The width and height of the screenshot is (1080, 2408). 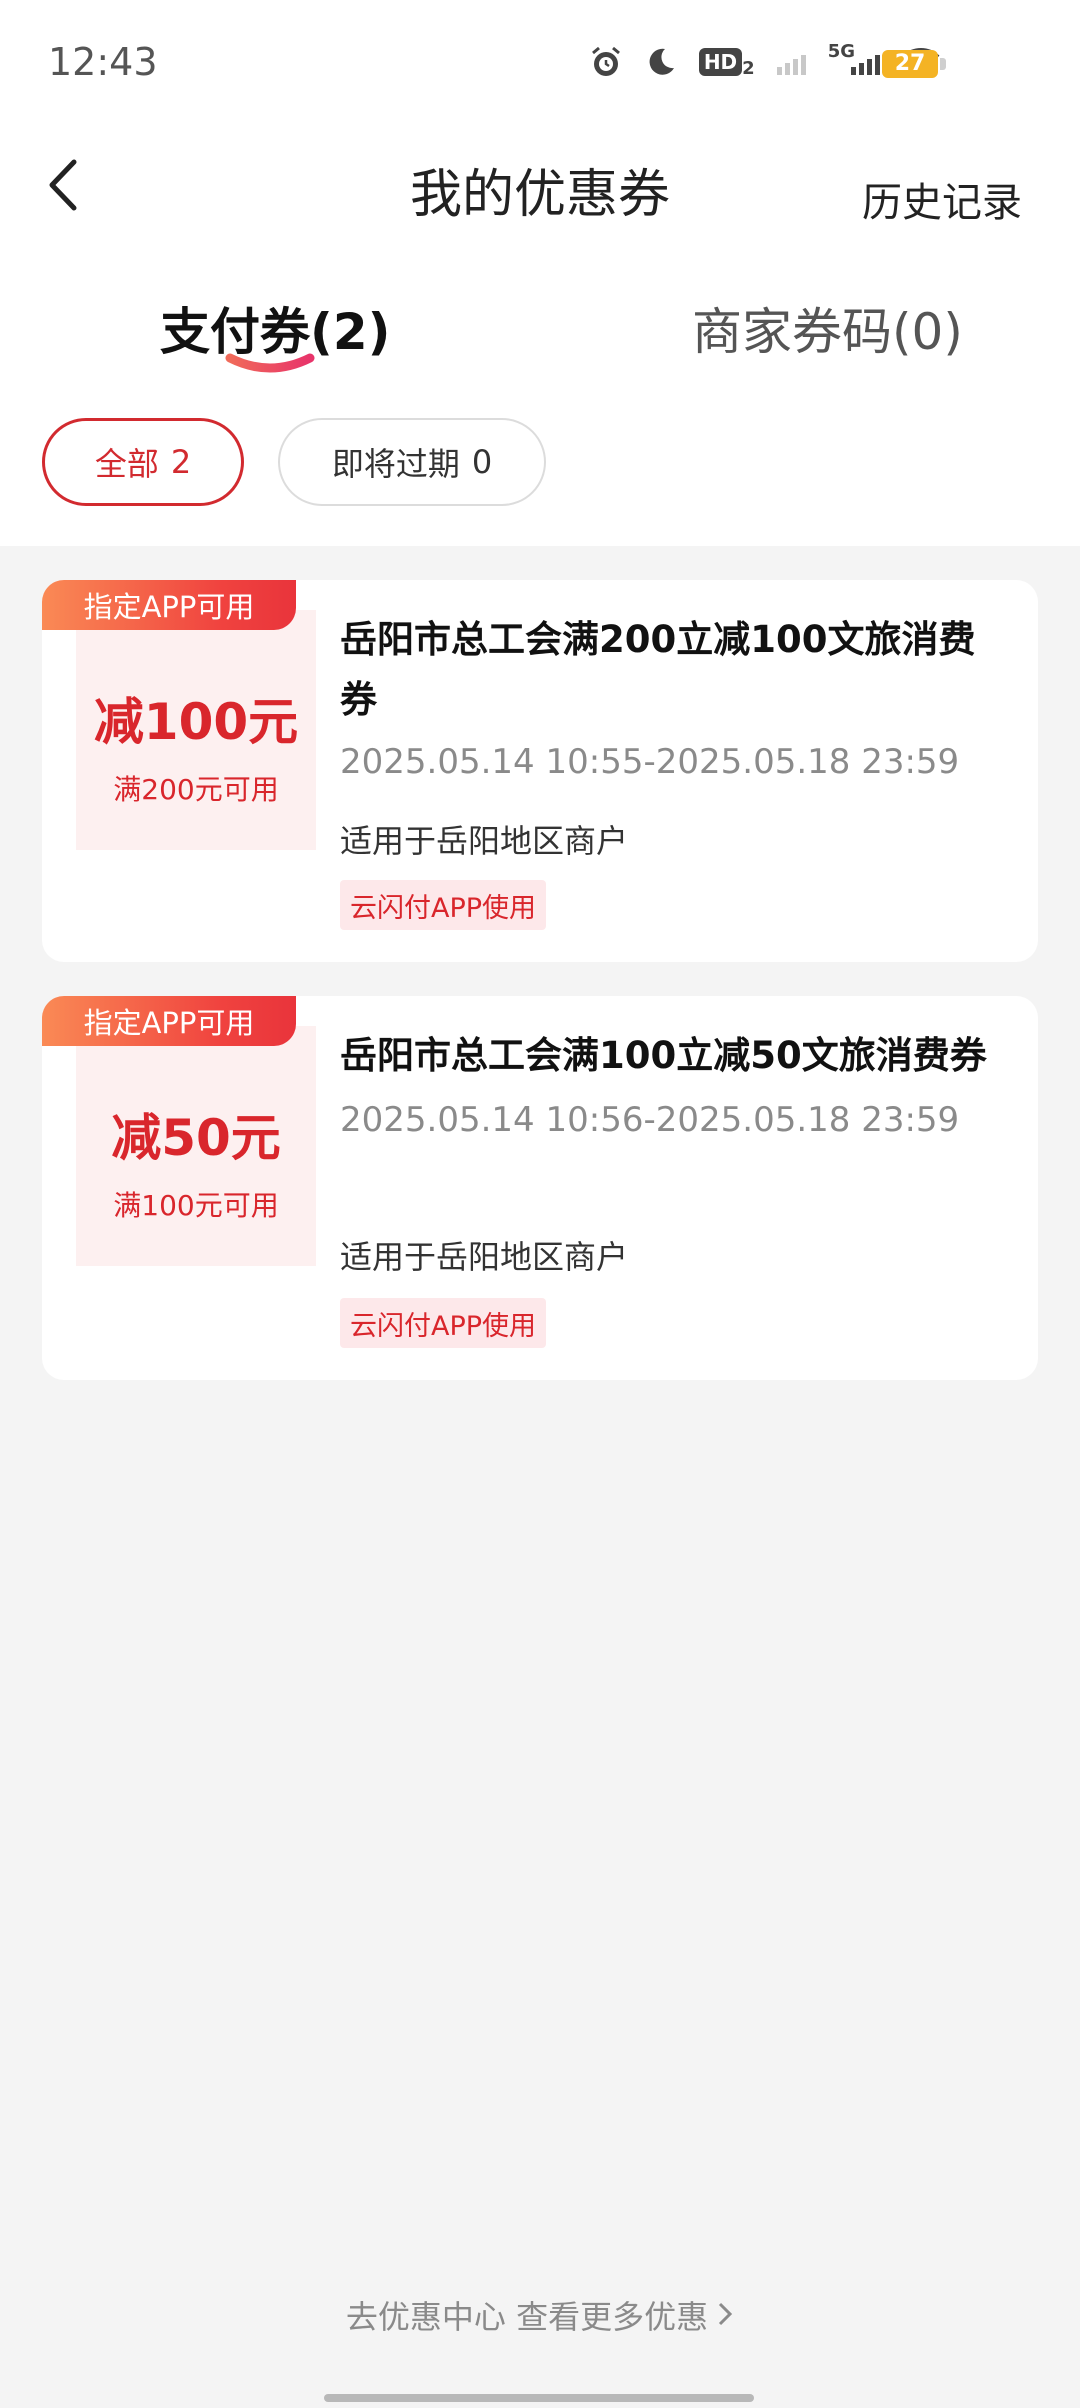 What do you see at coordinates (942, 199) in the screenshot?
I see `history-button: 历史记录` at bounding box center [942, 199].